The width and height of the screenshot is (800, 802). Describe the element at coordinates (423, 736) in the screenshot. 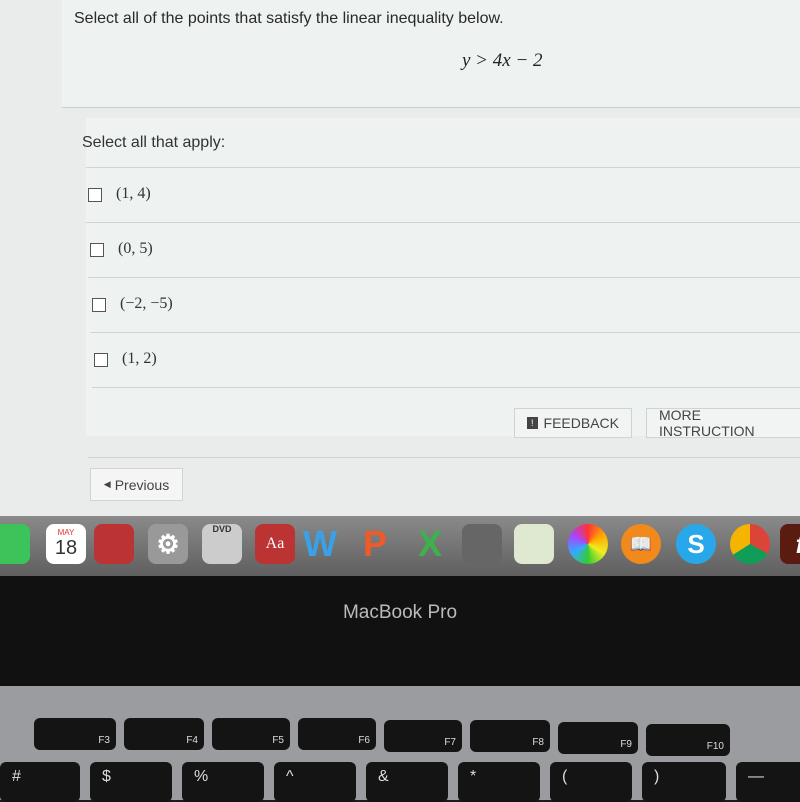

I see `key-f7: F7` at that location.